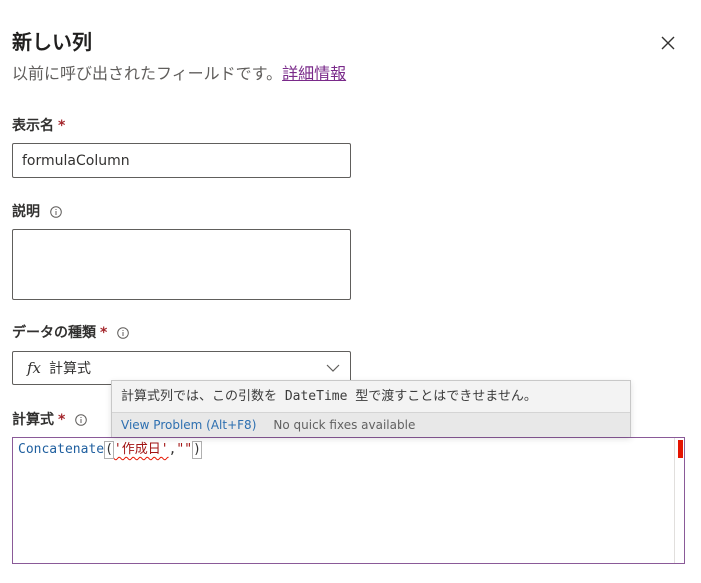 The width and height of the screenshot is (701, 583). Describe the element at coordinates (147, 73) in the screenshot. I see `subtitle-text: 以前に呼び出されたフィールドです。` at that location.